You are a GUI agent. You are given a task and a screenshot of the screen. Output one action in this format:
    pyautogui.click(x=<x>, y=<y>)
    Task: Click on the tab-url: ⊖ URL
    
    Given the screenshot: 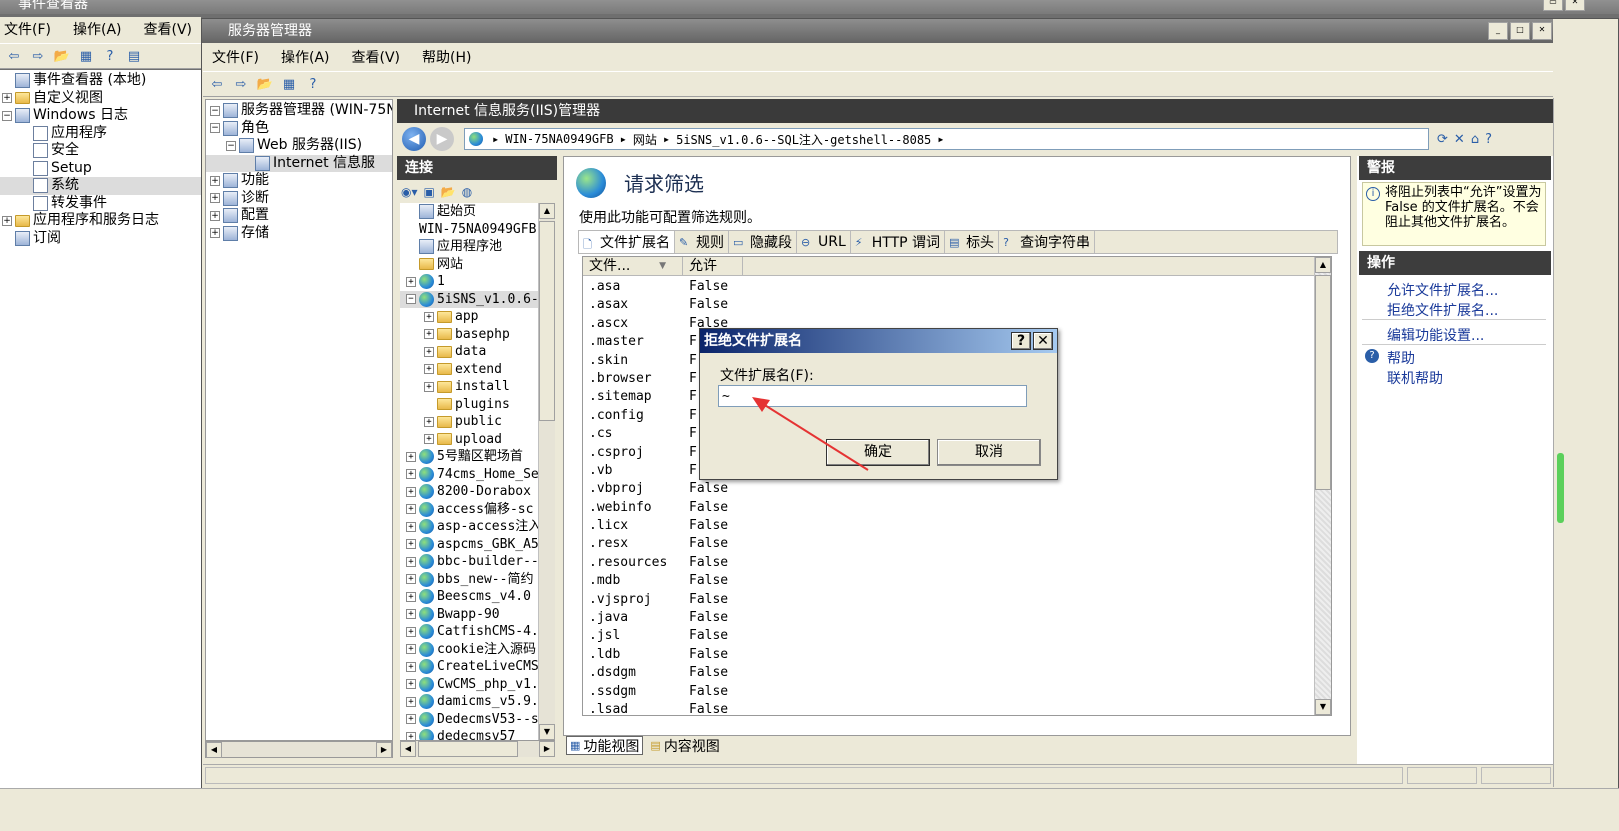 What is the action you would take?
    pyautogui.click(x=824, y=242)
    